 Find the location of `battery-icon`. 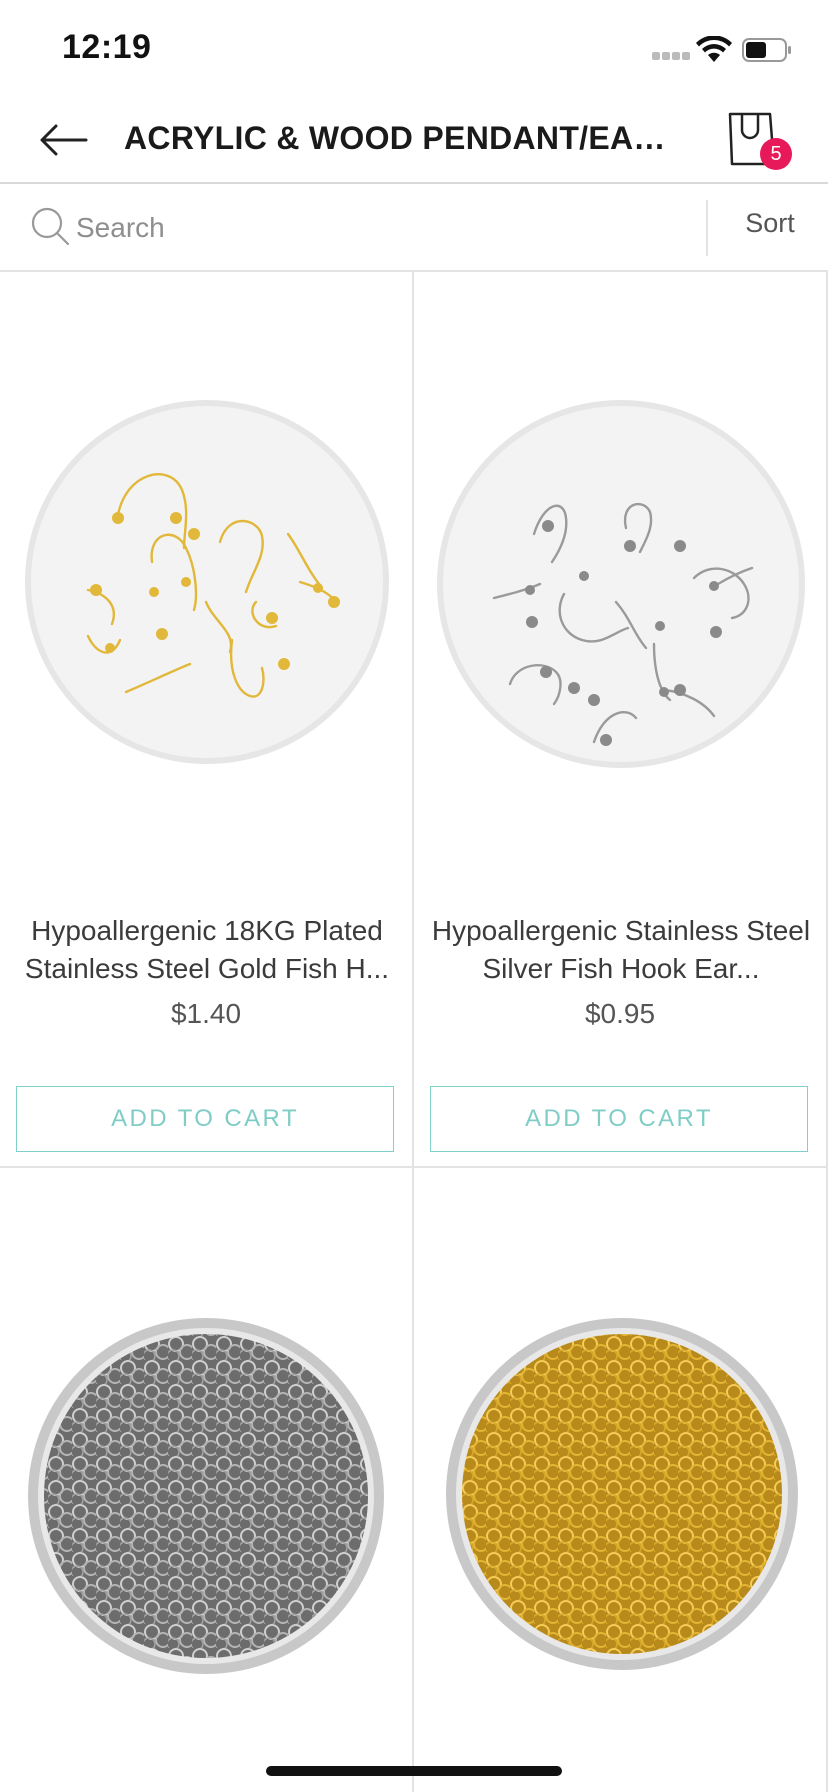

battery-icon is located at coordinates (766, 50).